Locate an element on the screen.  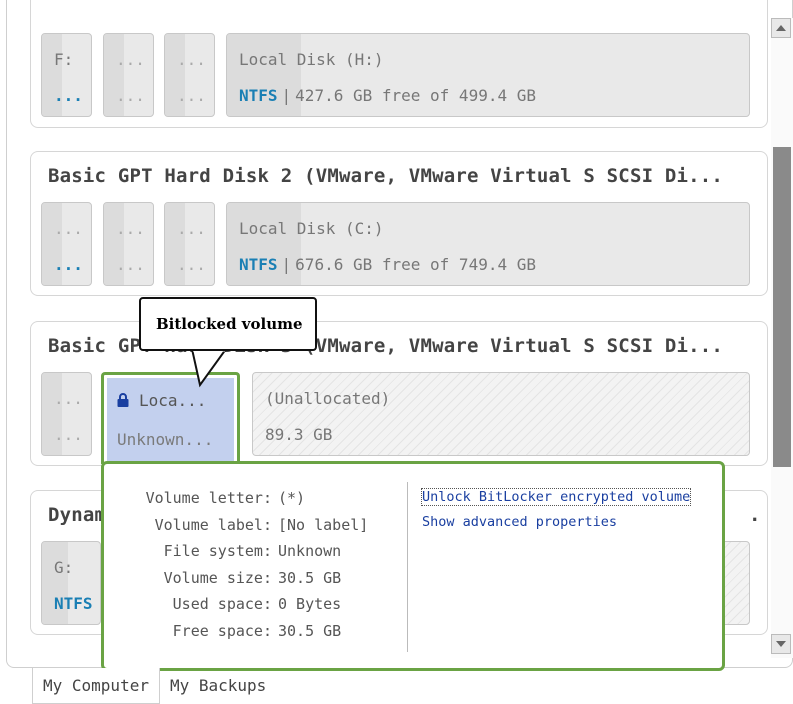
partition-g: G: NTFS is located at coordinates (71, 583).